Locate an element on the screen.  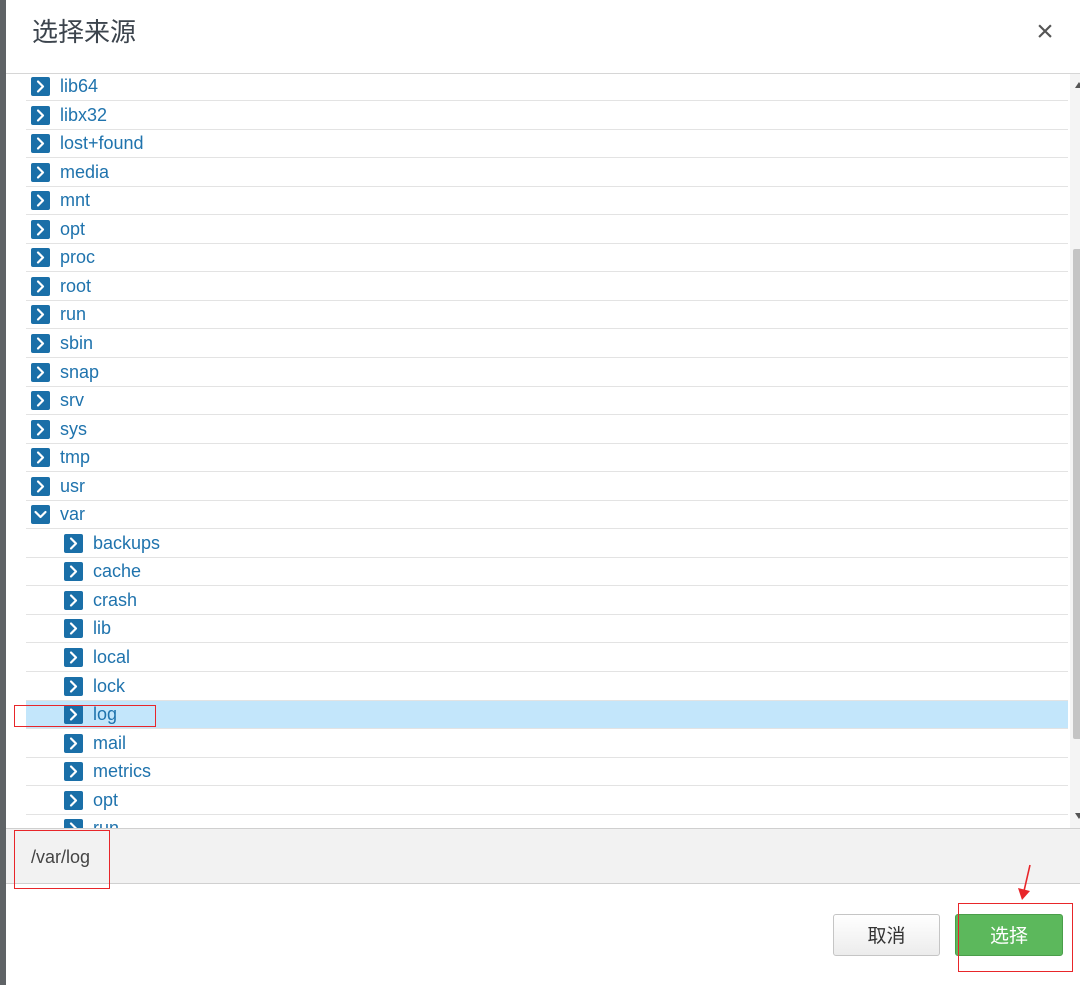
annotation-box-log is located at coordinates (85, 716).